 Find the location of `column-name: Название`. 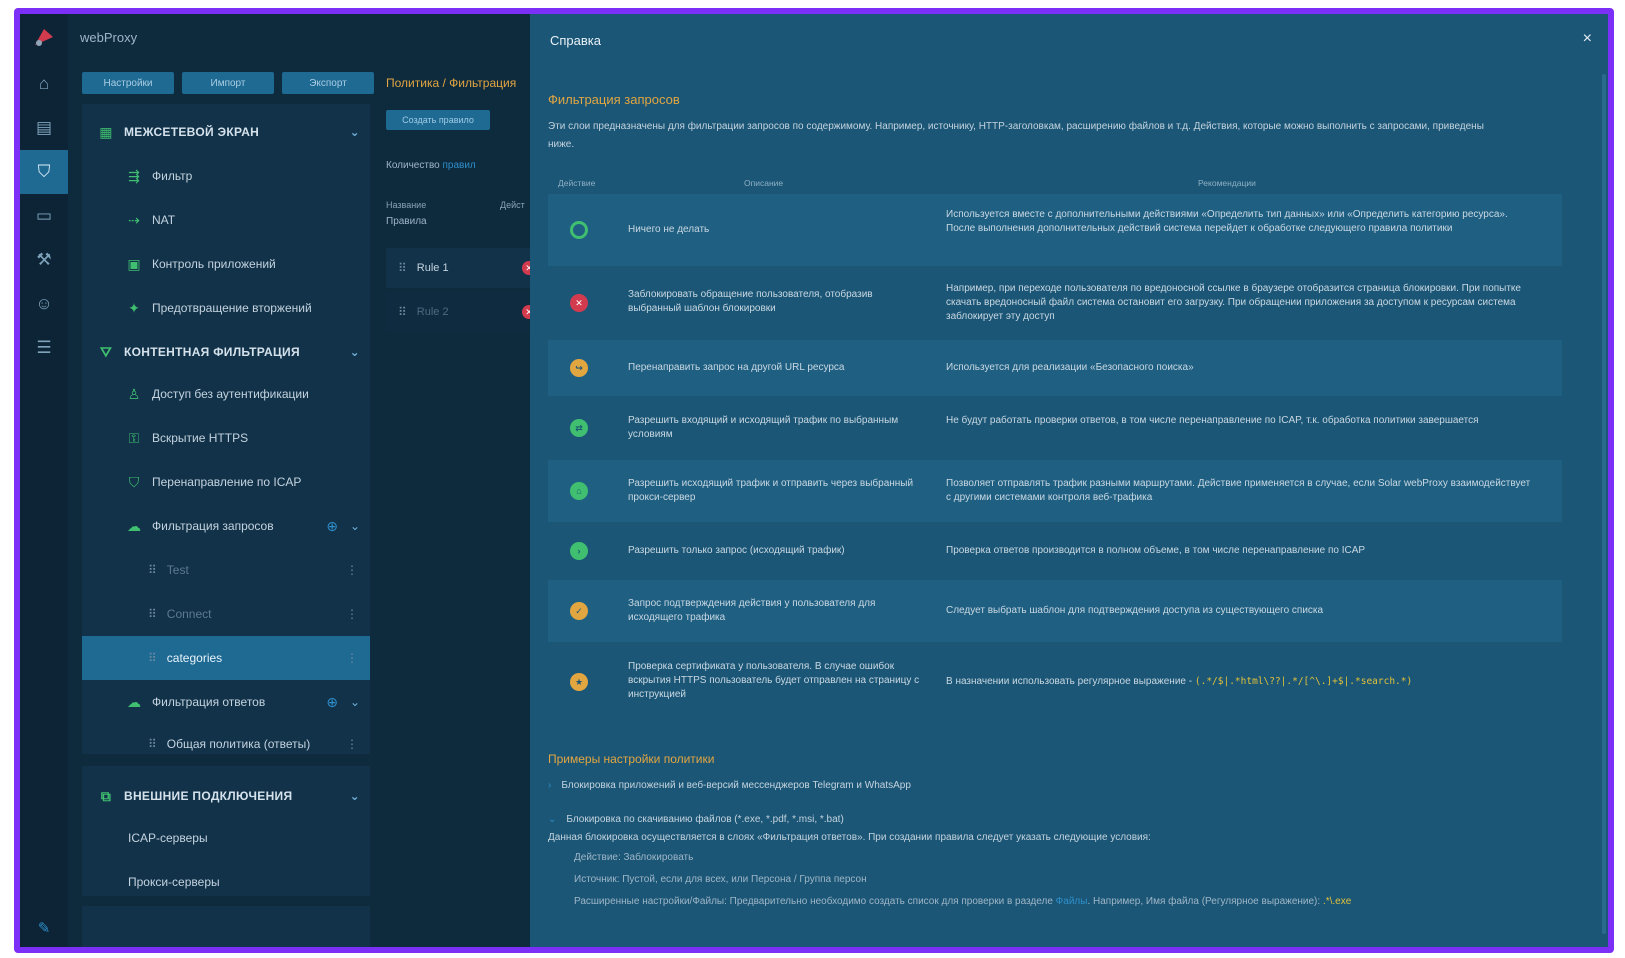

column-name: Название is located at coordinates (406, 205).